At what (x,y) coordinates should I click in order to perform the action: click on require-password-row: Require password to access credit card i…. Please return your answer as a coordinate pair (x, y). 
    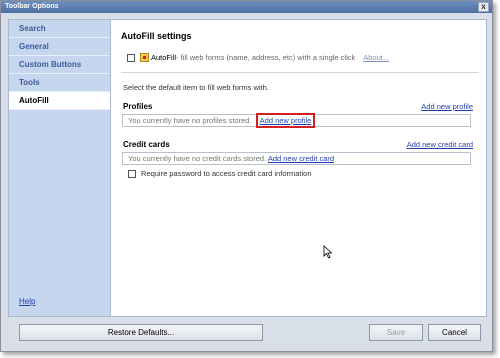
    Looking at the image, I should click on (220, 173).